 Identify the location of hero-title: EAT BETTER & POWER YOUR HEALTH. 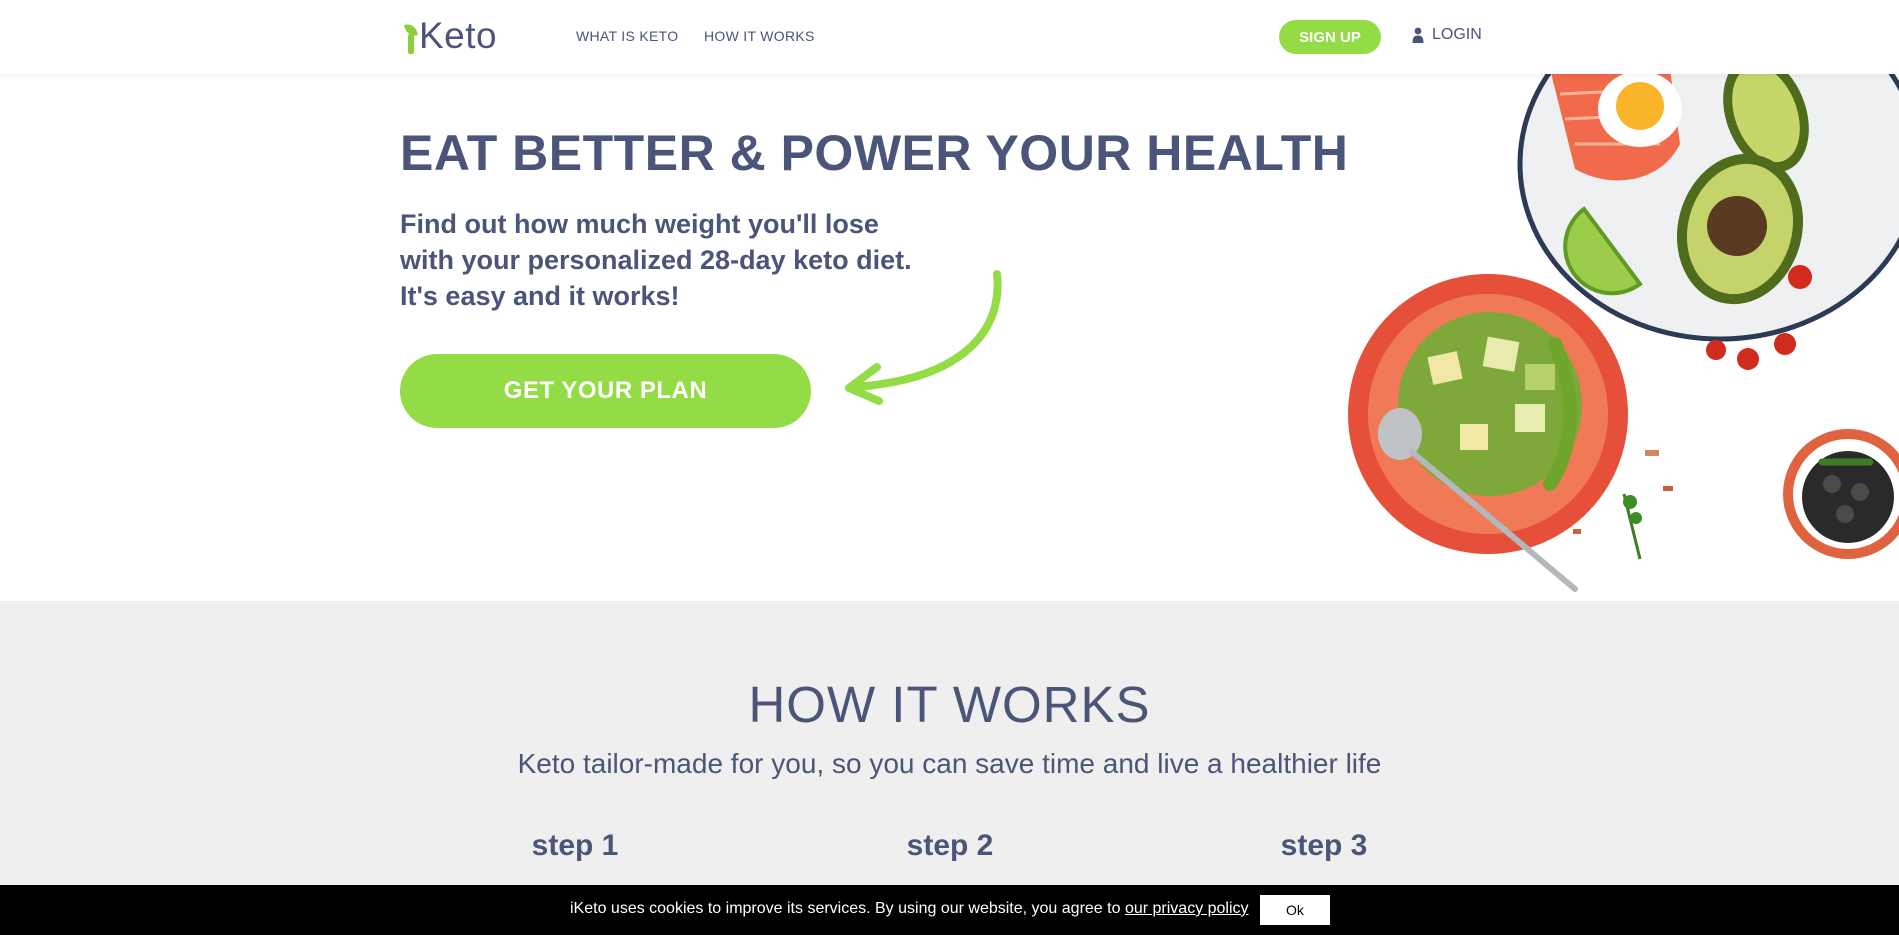
(874, 153).